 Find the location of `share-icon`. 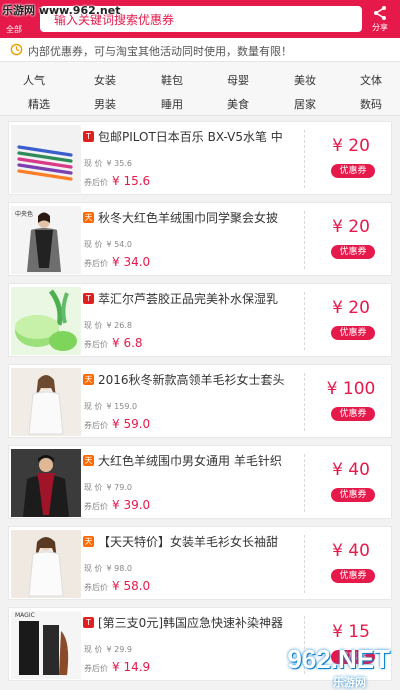

share-icon is located at coordinates (380, 13).